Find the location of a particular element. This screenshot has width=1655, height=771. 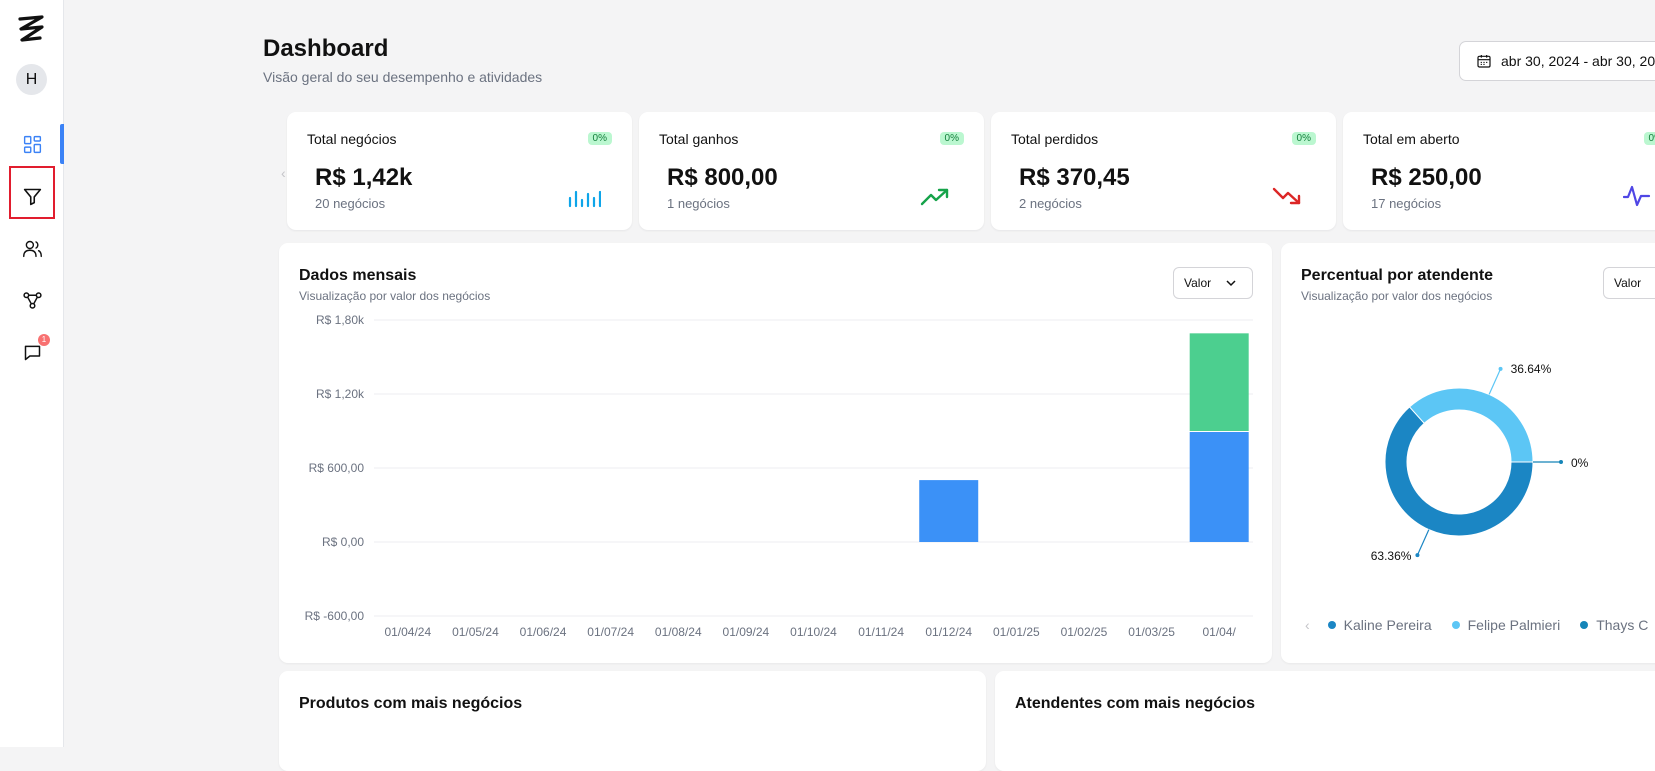

legend-item: Kaline Pereira is located at coordinates (1379, 625).